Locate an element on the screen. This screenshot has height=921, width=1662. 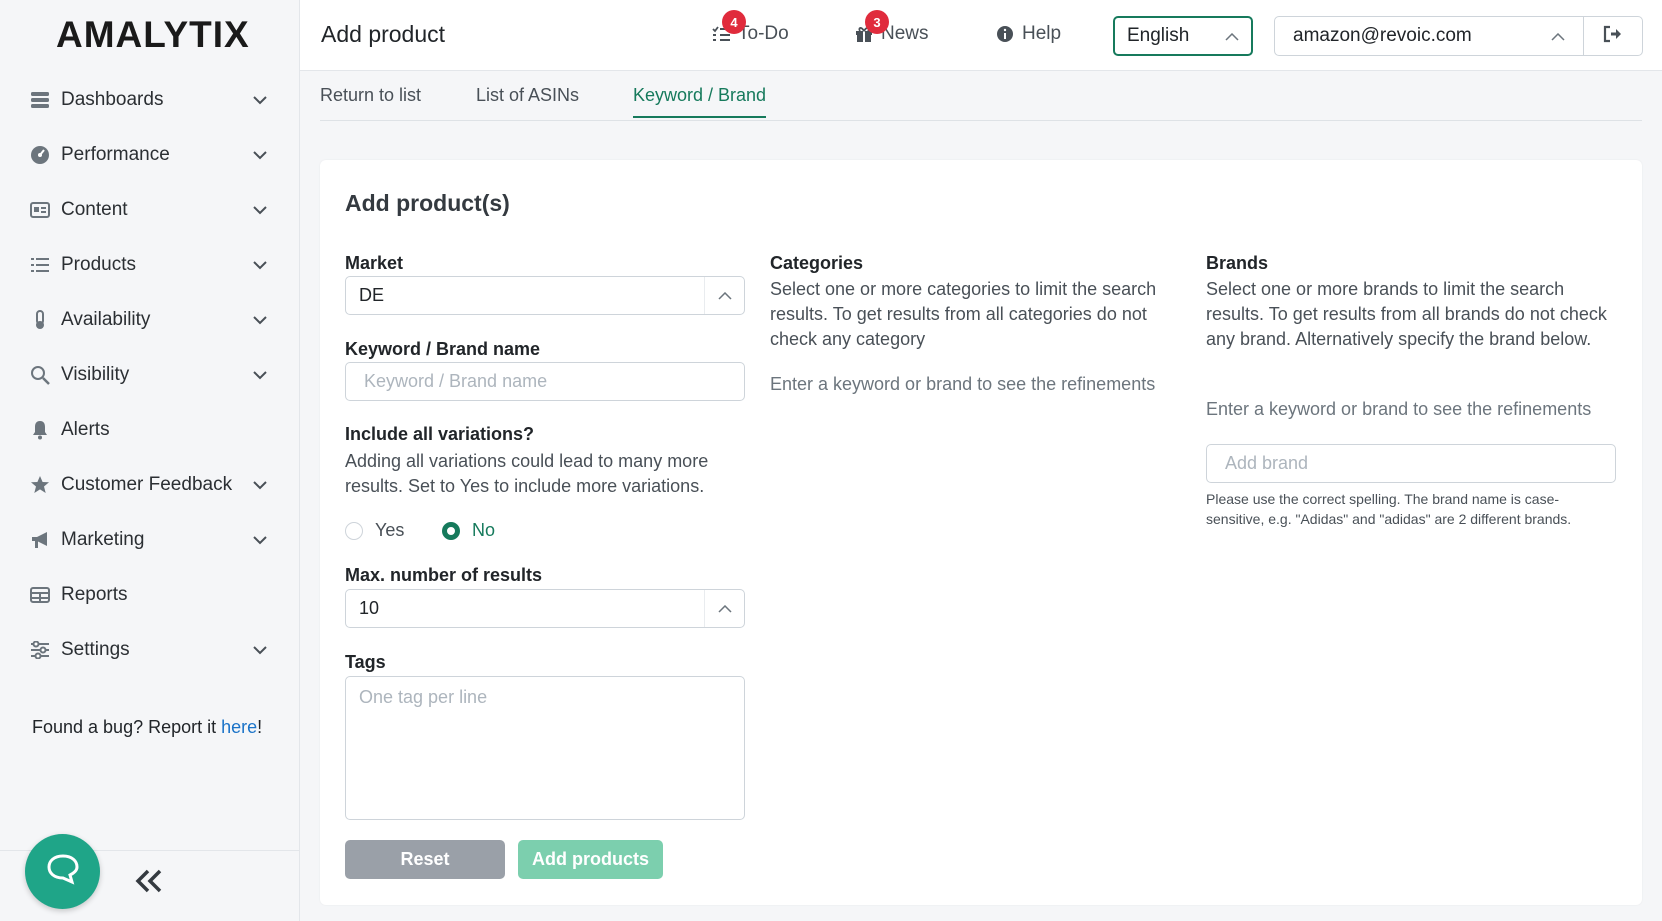
help-link: Help is located at coordinates (1027, 34).